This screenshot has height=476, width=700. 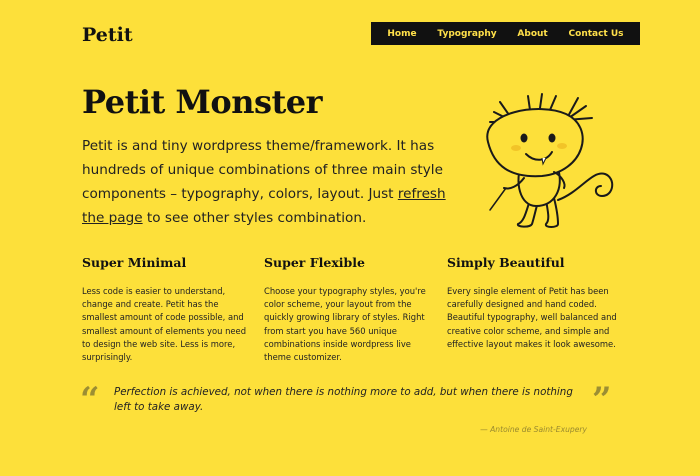 I want to click on nav-contact-us: Contact Us, so click(x=596, y=34).